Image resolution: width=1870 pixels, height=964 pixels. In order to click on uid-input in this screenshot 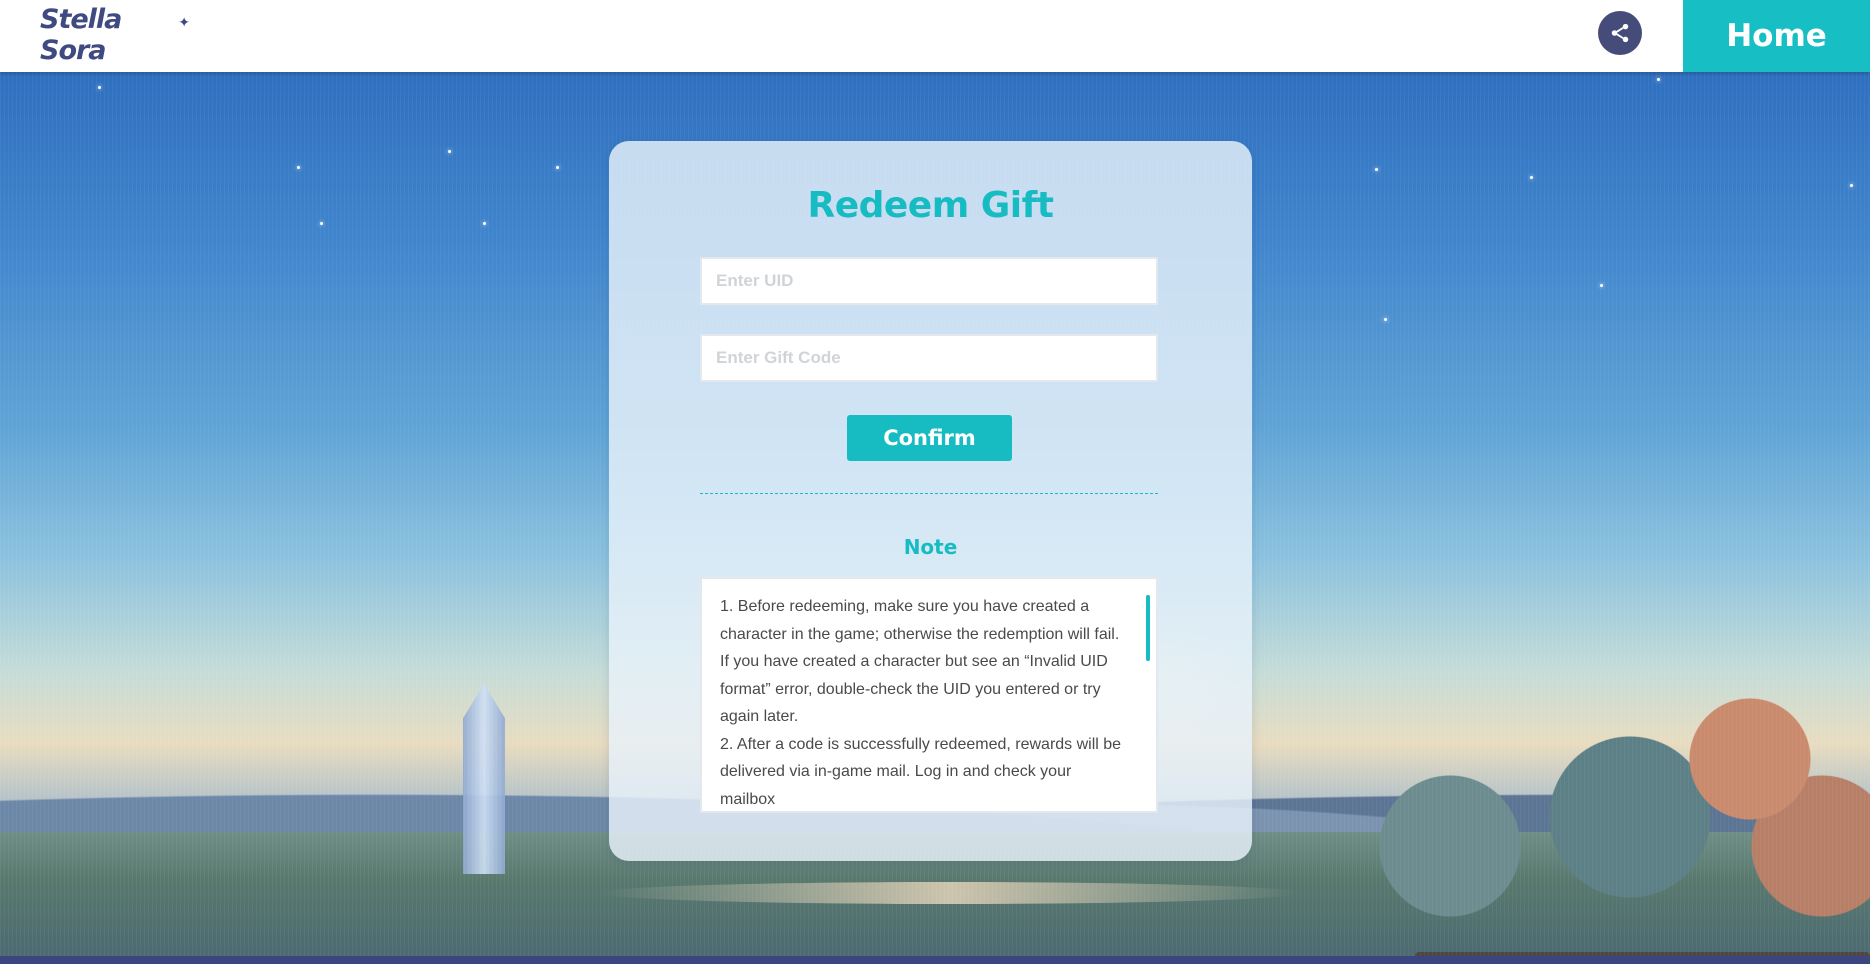, I will do `click(929, 281)`.